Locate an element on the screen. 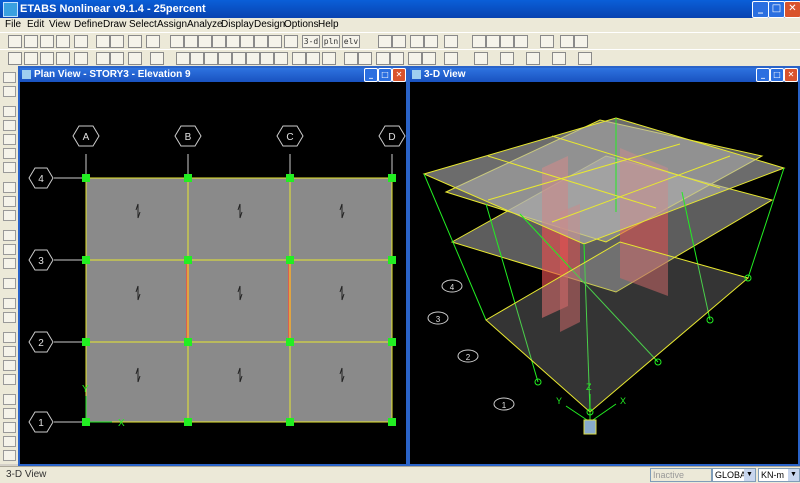  draw-area-icon is located at coordinates (81, 58).